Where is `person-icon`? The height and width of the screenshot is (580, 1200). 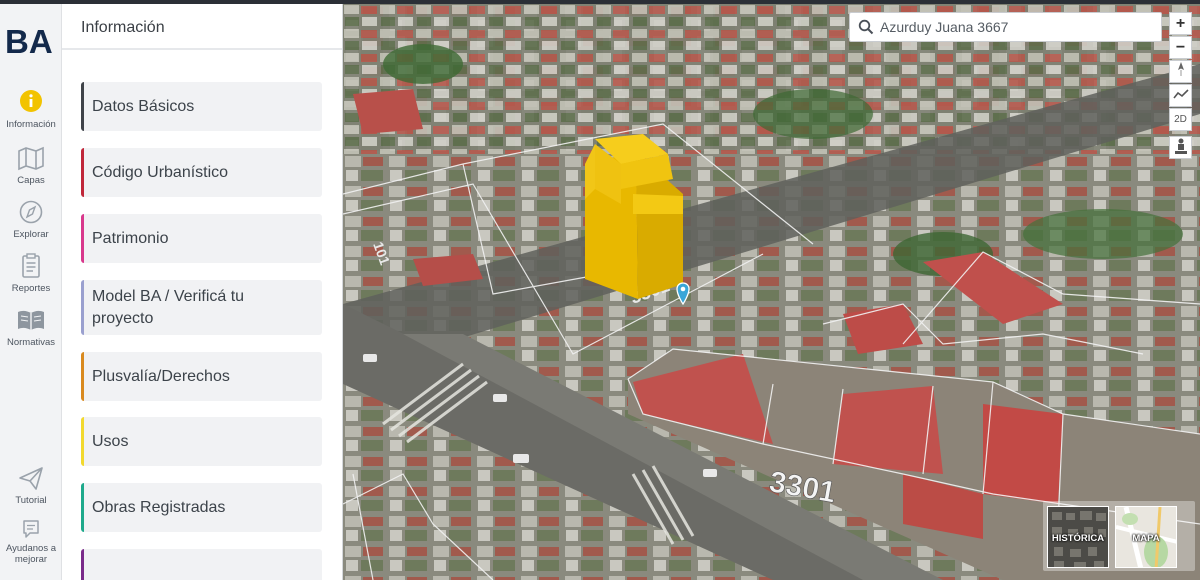
person-icon is located at coordinates (1180, 146).